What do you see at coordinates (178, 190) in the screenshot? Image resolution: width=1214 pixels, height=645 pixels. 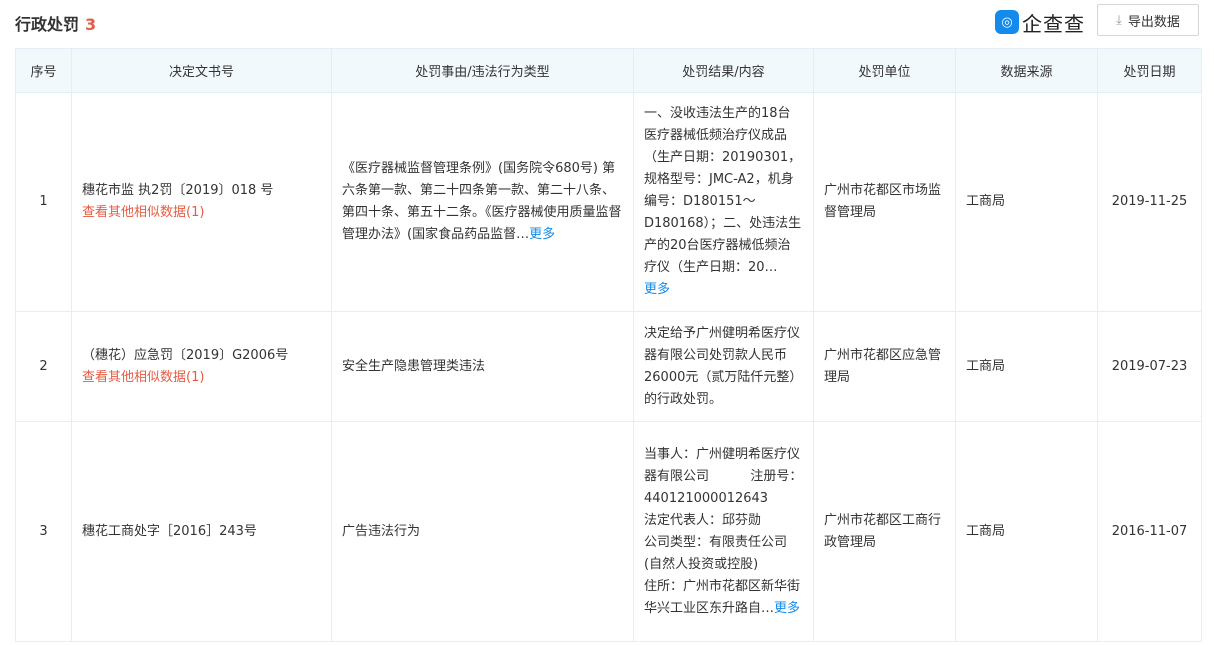 I see `row-doc-no: 穗花市监 执2罚〔2019〕018 号` at bounding box center [178, 190].